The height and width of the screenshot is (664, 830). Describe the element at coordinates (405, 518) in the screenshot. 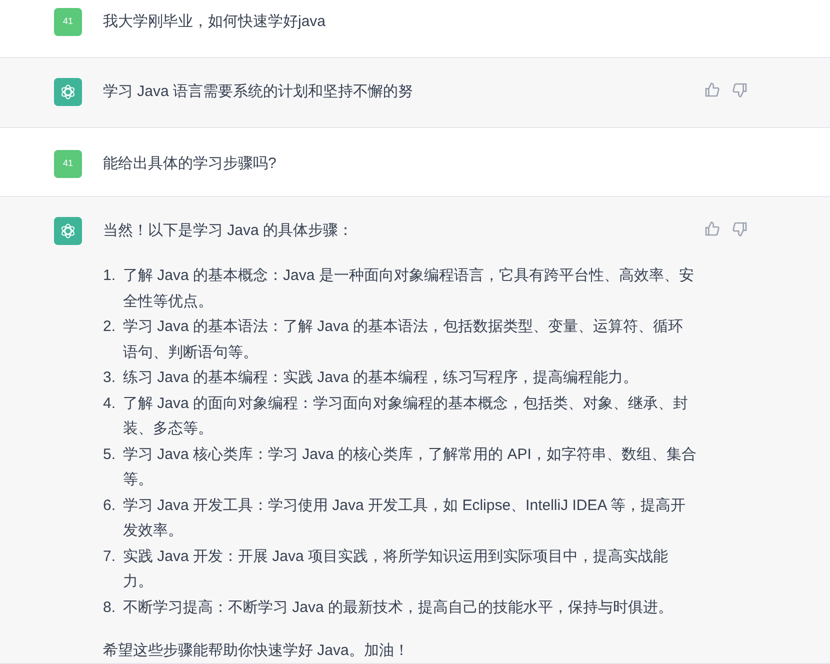

I see `step-text: 学习 Java 开发工具：学习使用 Java 开发工具，如 Eclipse、IntelliJ IDEA 等，提高开发效率。` at that location.